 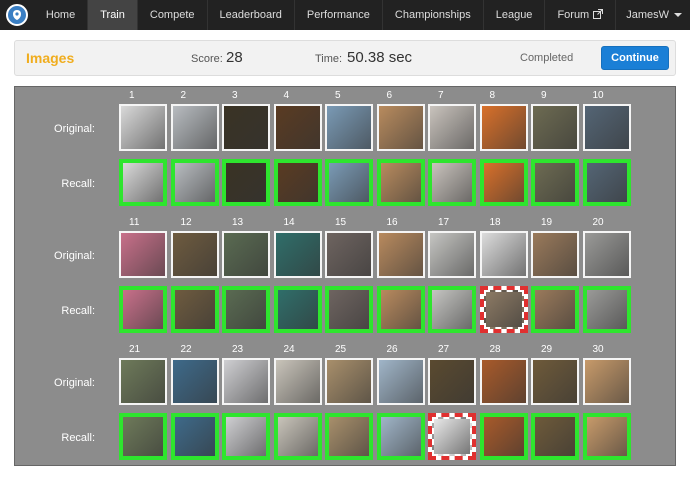 I want to click on continue-button: Continue, so click(x=635, y=58).